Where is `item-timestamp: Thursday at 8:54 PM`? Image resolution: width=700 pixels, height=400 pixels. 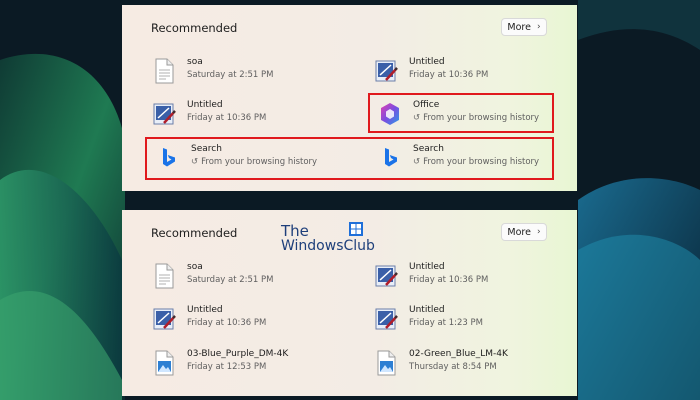 item-timestamp: Thursday at 8:54 PM is located at coordinates (453, 367).